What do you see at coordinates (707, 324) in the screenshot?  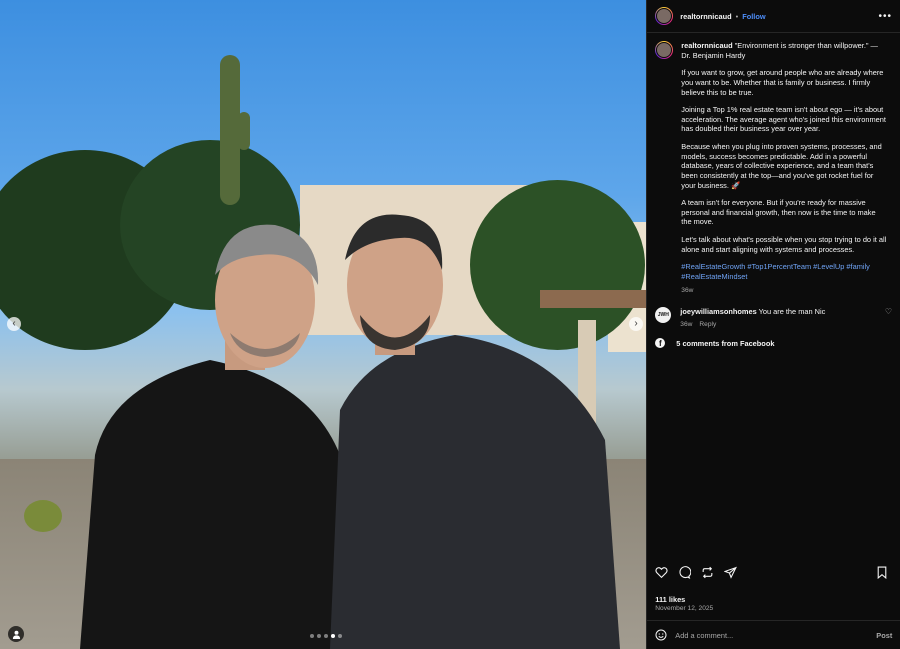 I see `reply-button: Reply` at bounding box center [707, 324].